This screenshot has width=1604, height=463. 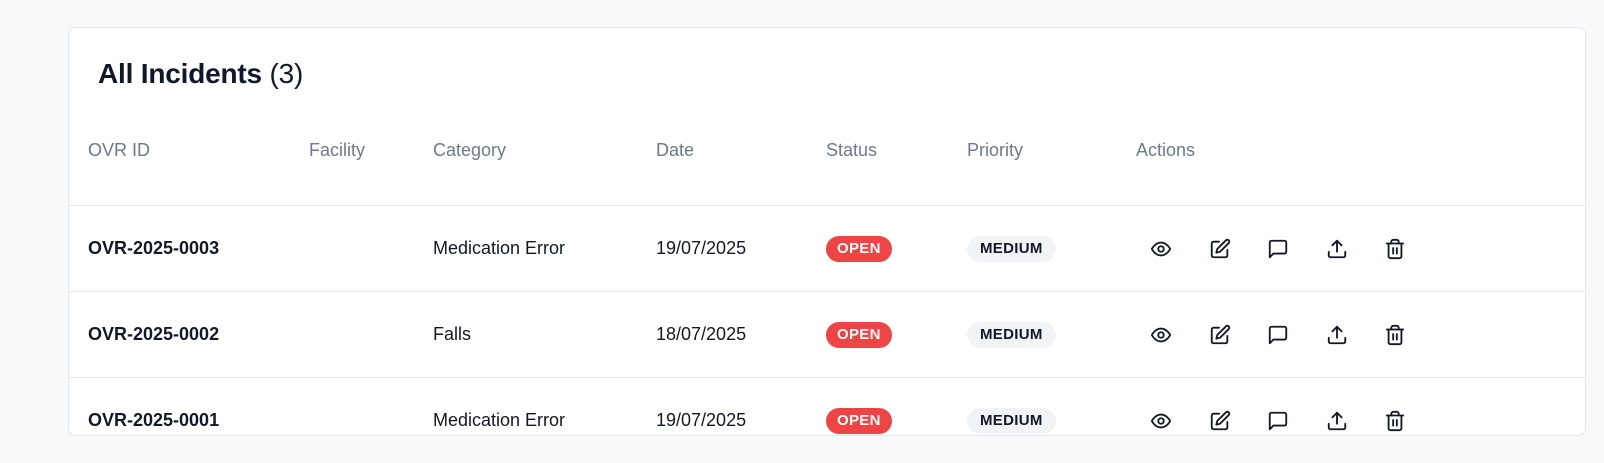 I want to click on page-title-text: All Incidents, so click(x=180, y=73).